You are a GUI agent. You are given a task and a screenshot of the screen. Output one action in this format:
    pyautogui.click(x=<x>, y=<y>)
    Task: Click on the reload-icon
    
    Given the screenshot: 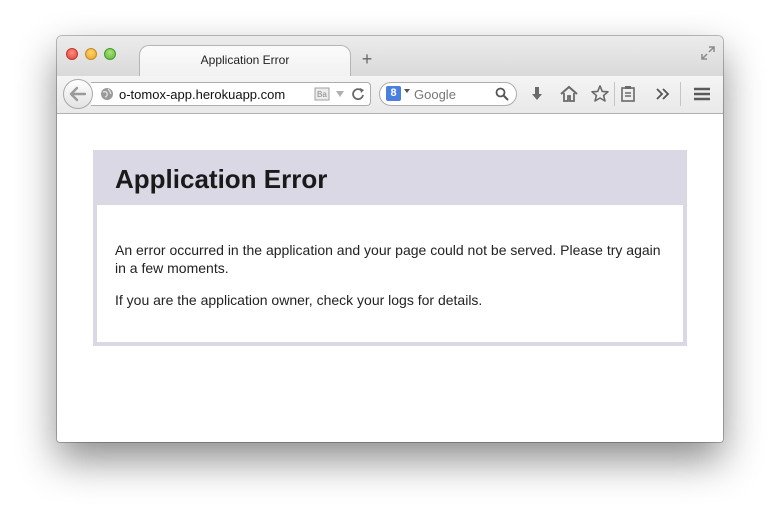 What is the action you would take?
    pyautogui.click(x=358, y=94)
    